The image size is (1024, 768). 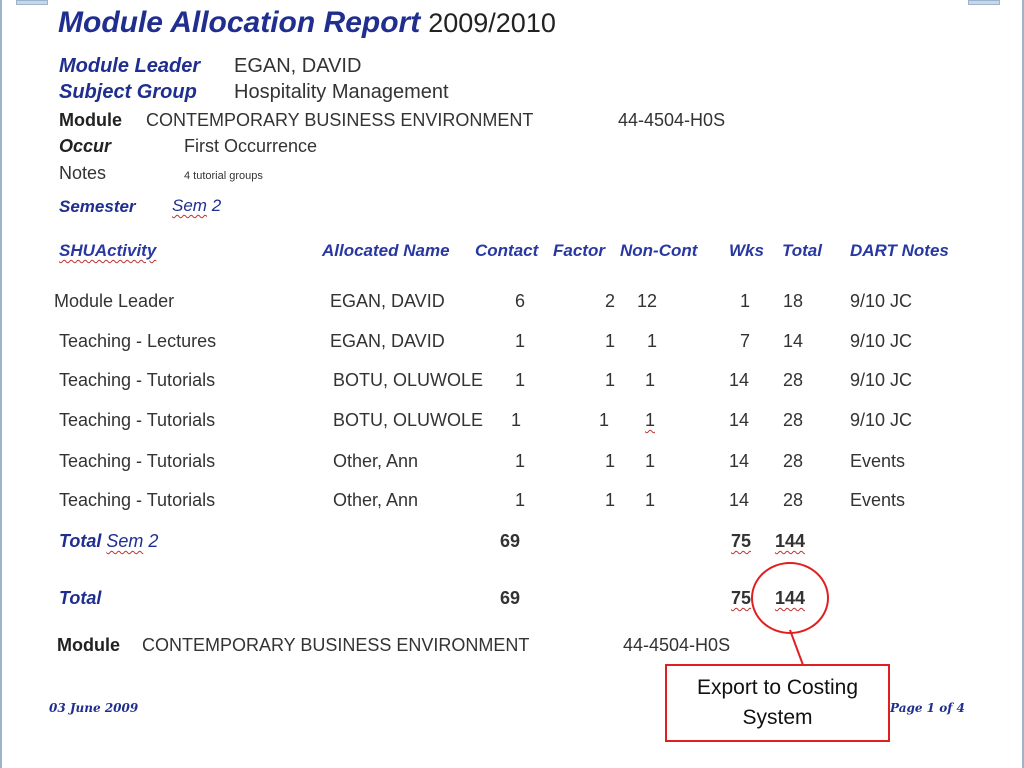 I want to click on callout-text: Export to Costing System, so click(x=777, y=702).